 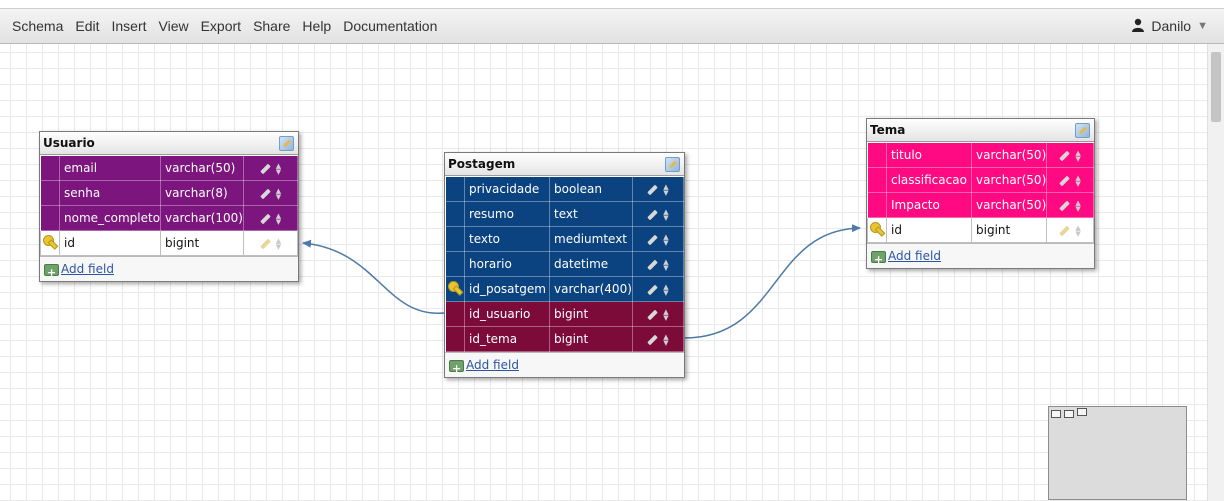 What do you see at coordinates (37, 26) in the screenshot?
I see `menu-schema: Schema` at bounding box center [37, 26].